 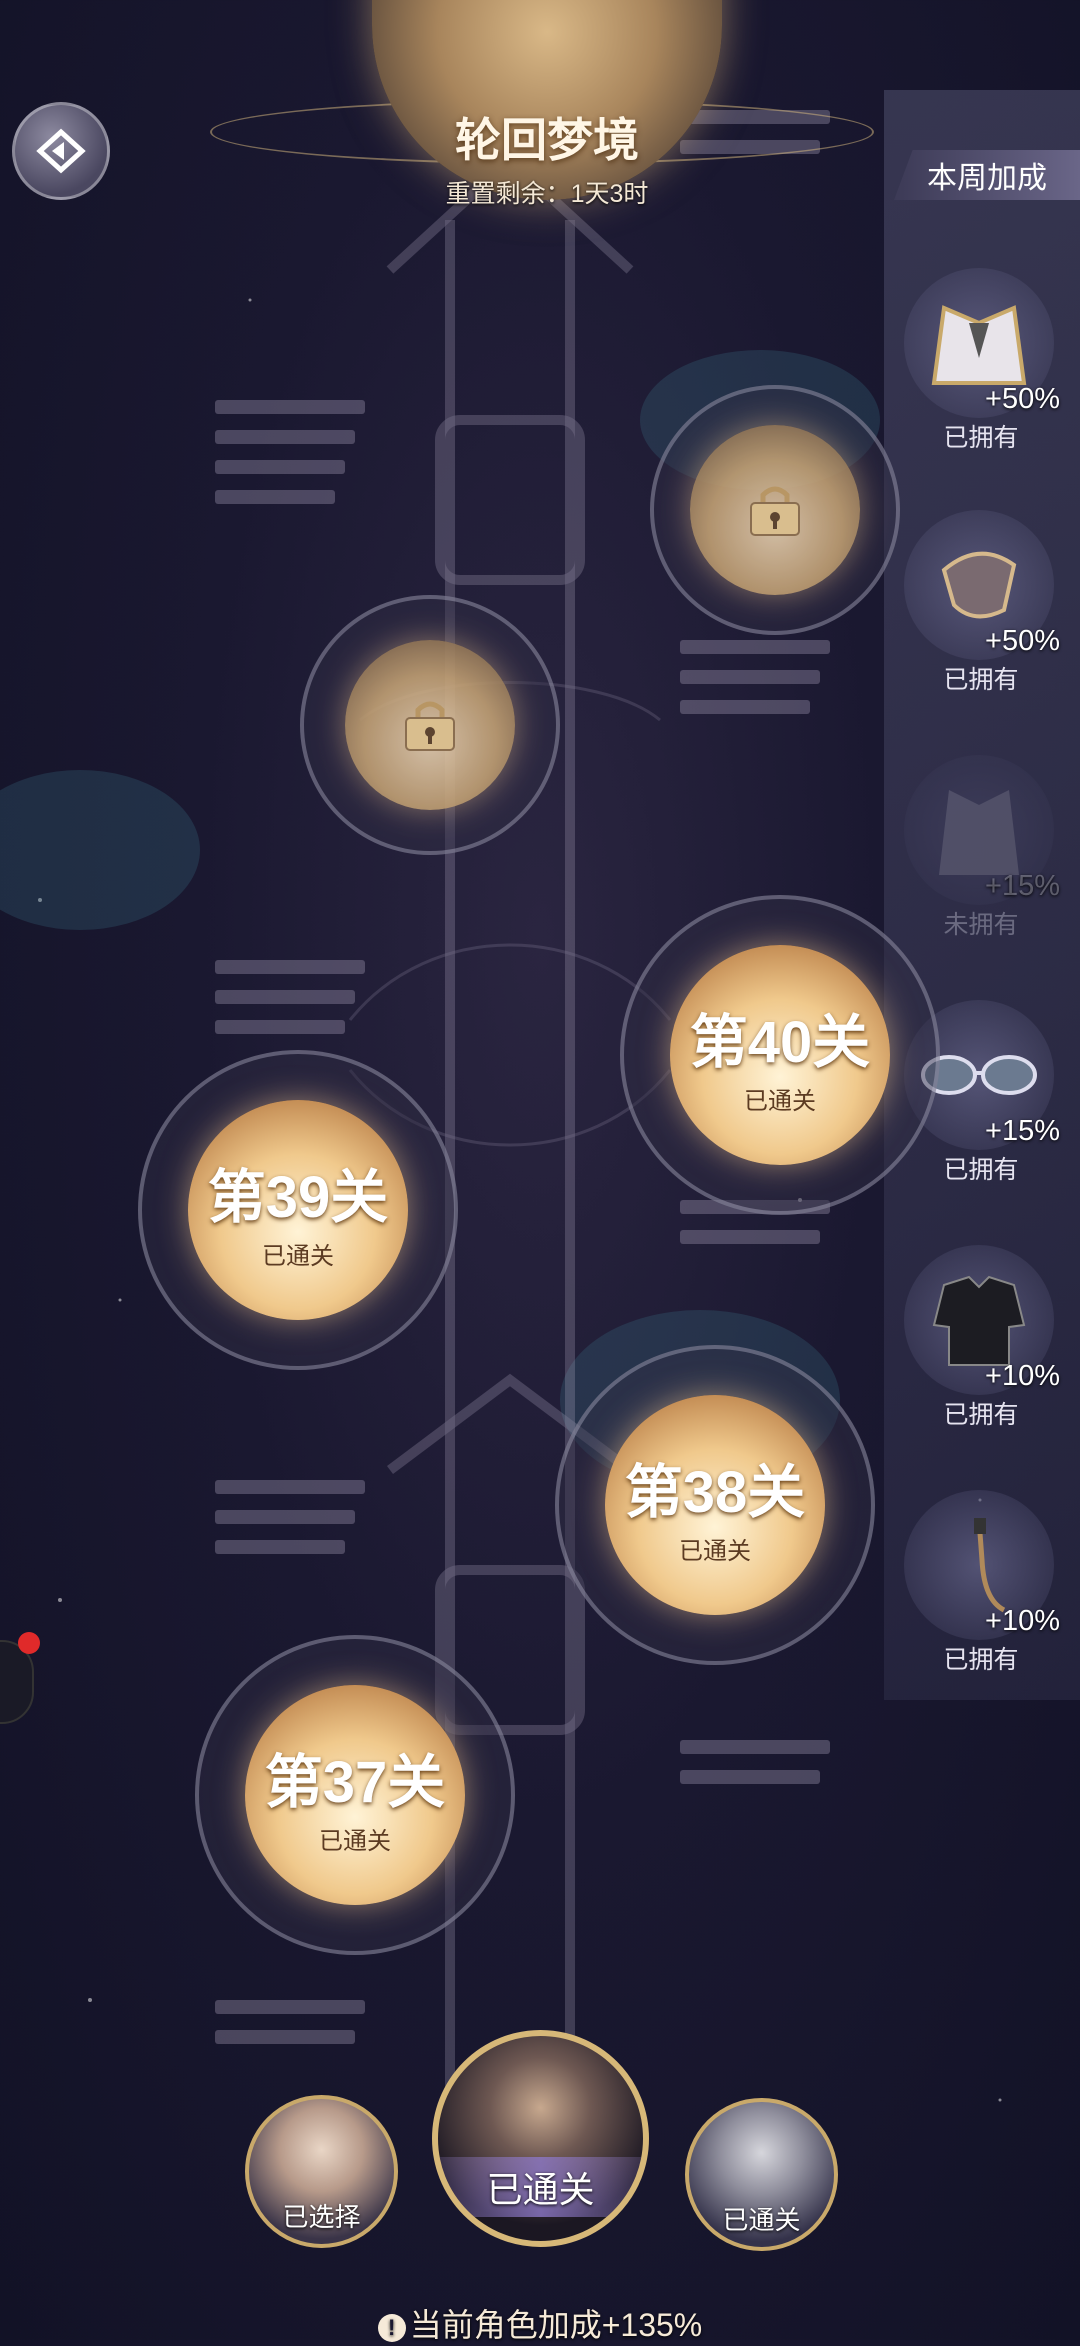 What do you see at coordinates (540, 2138) in the screenshot?
I see `character-avatar-selected: 已通关` at bounding box center [540, 2138].